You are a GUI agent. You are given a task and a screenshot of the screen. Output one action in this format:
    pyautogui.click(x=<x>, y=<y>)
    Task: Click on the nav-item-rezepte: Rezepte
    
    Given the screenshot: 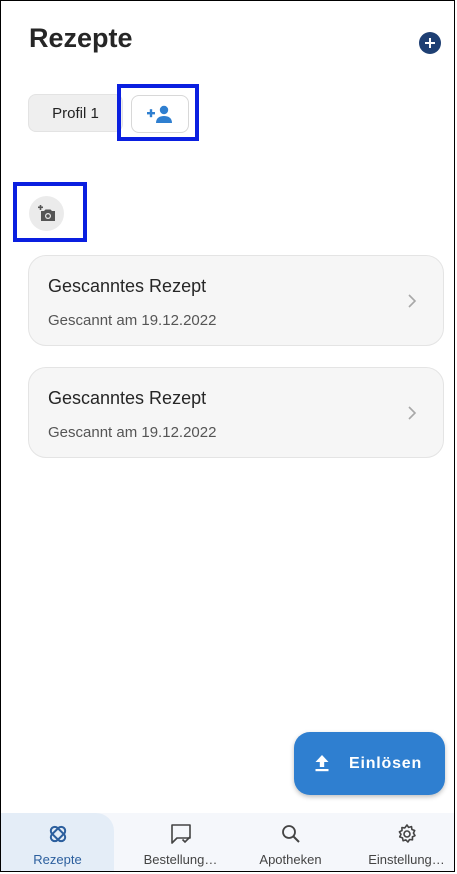 What is the action you would take?
    pyautogui.click(x=57, y=842)
    